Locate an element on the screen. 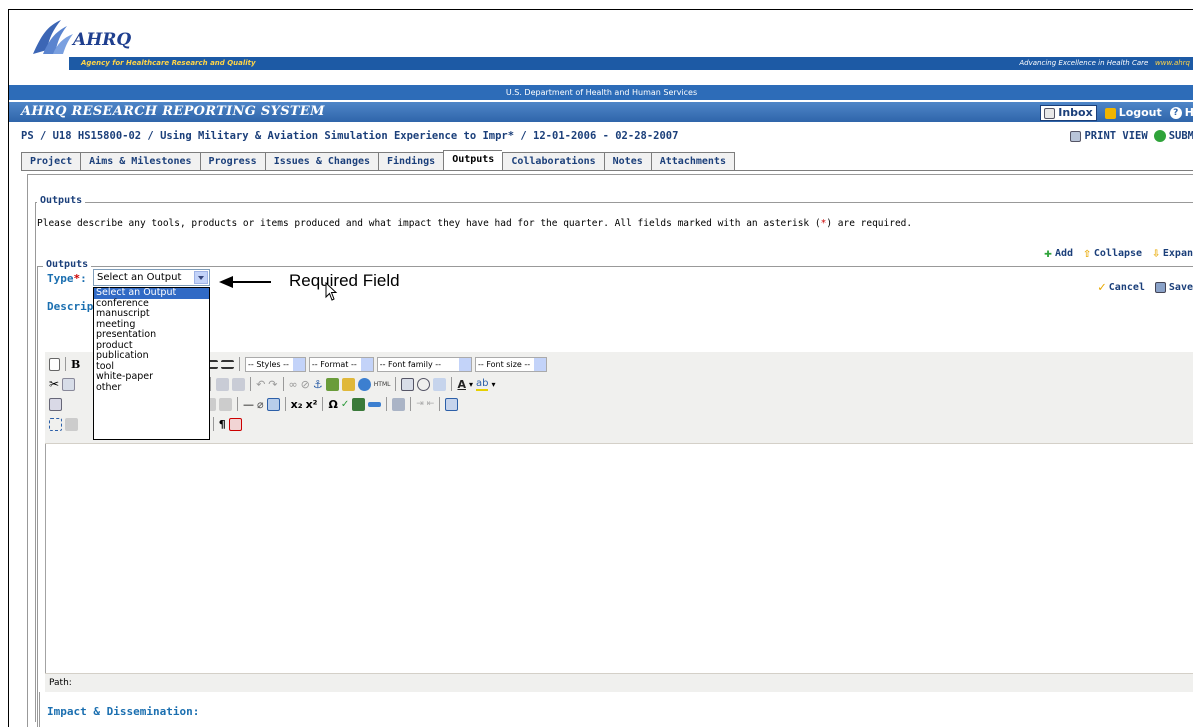  type-select: Select an Output is located at coordinates (151, 277).